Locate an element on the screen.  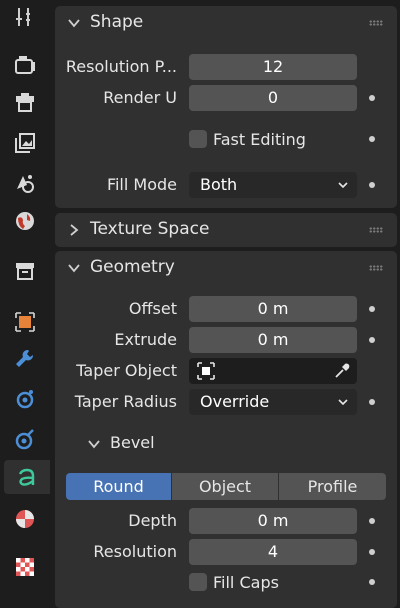
offset-field: 0 m is located at coordinates (273, 309).